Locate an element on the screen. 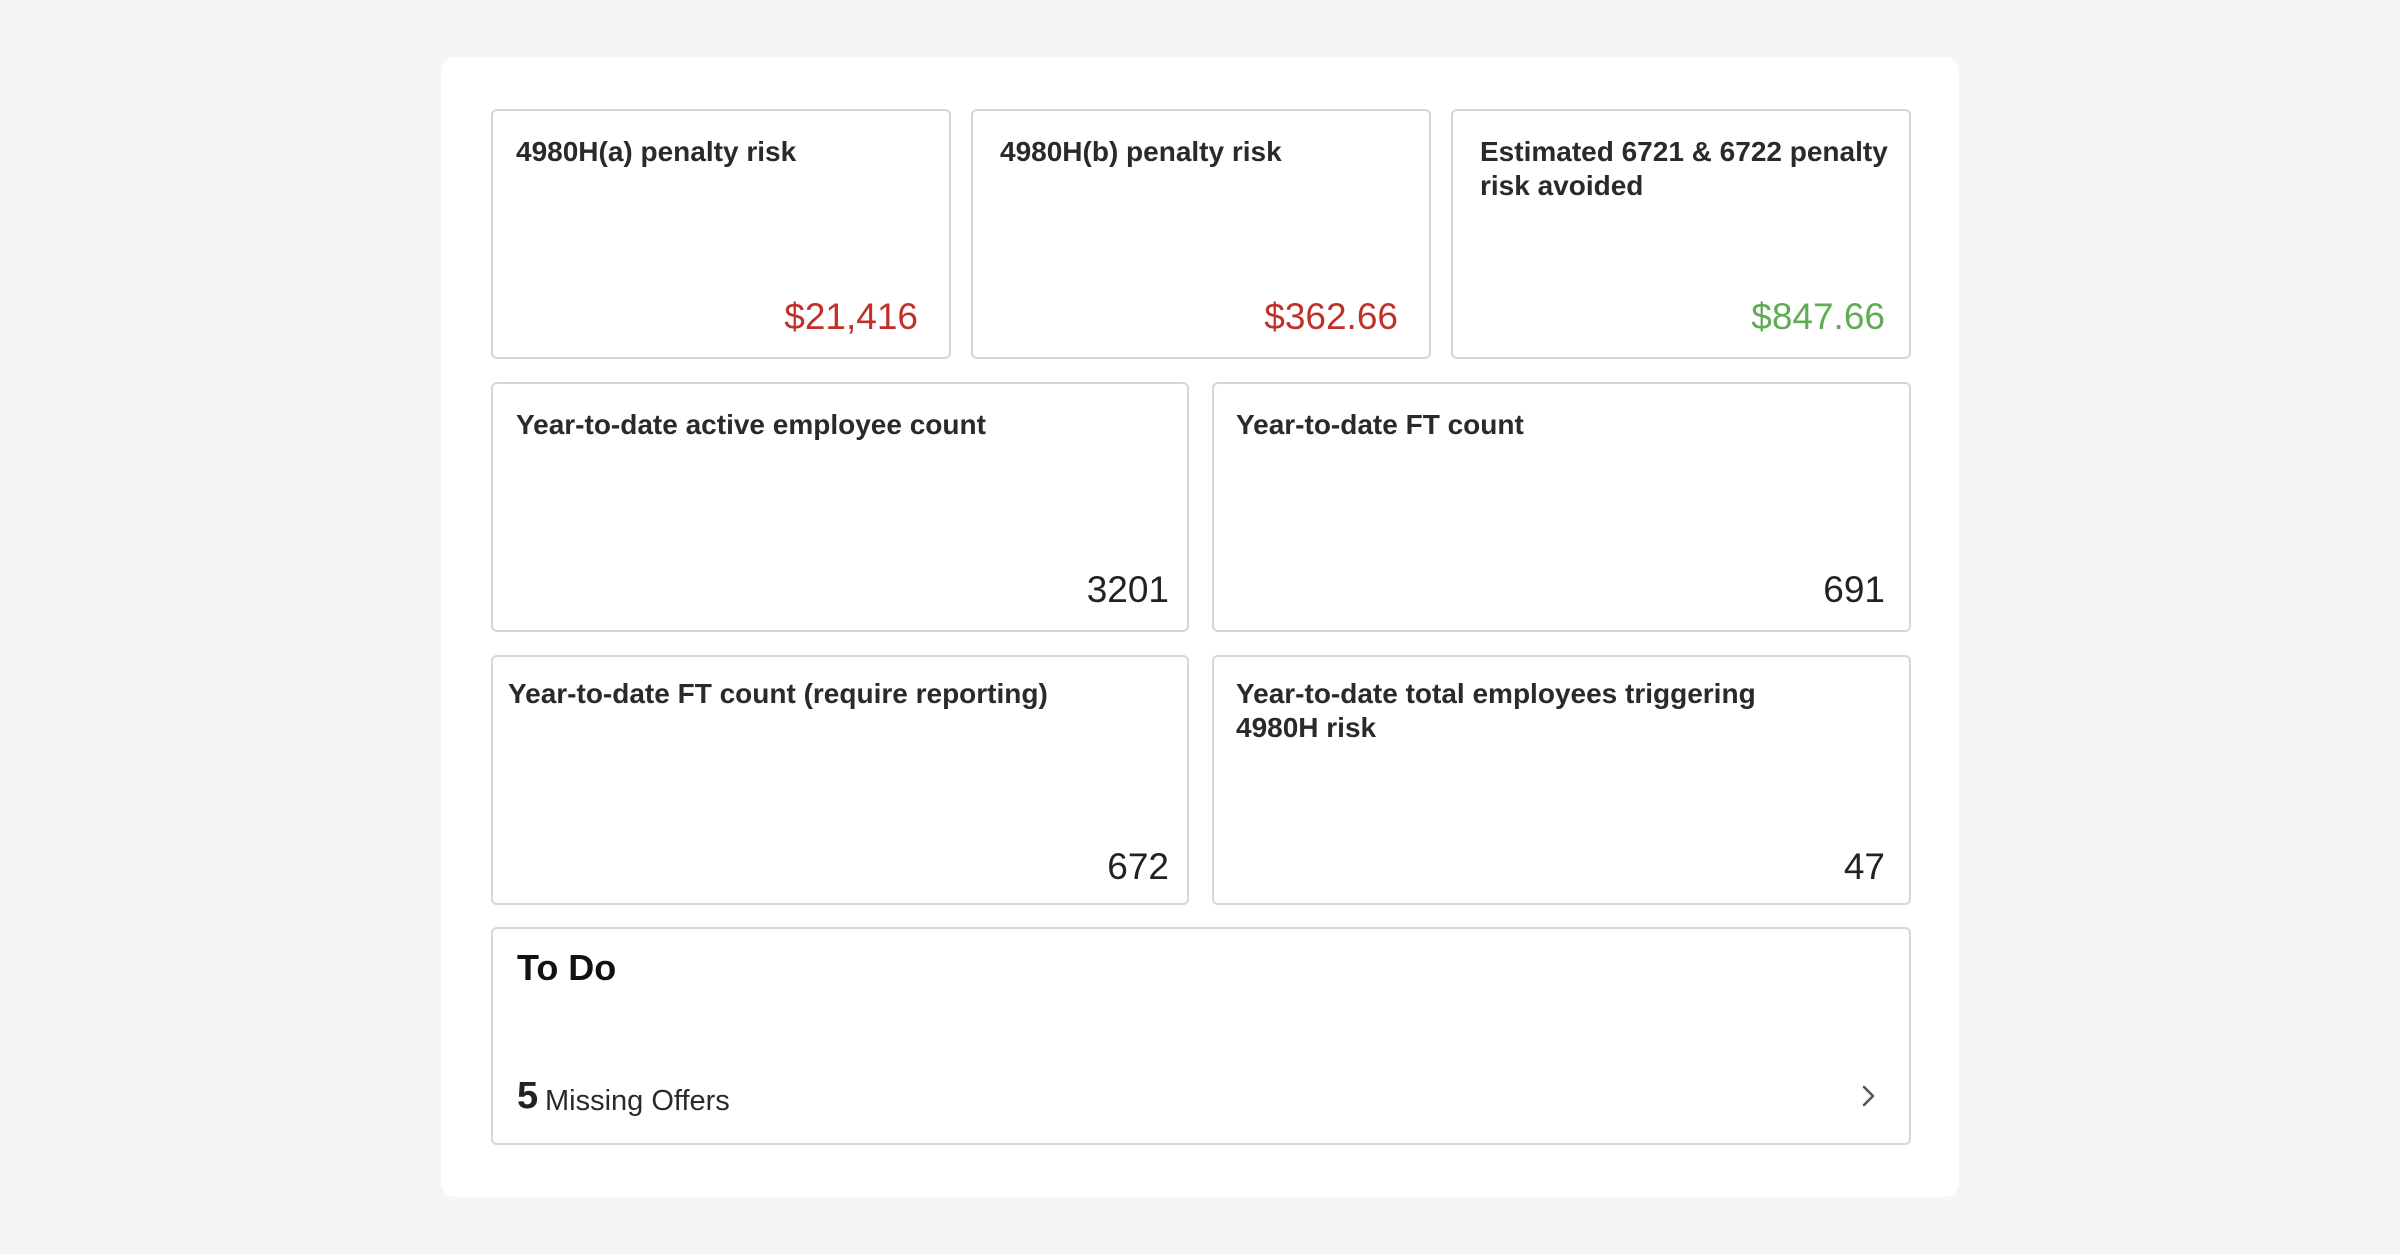 The width and height of the screenshot is (2400, 1254). card-value: 47 is located at coordinates (1864, 866).